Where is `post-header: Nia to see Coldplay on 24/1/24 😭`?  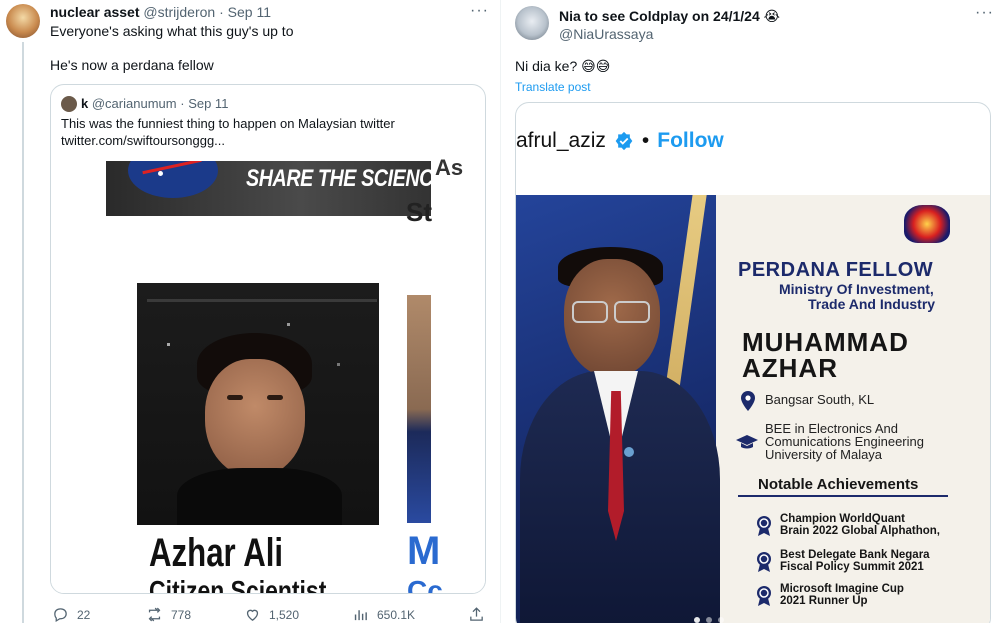
post-header: Nia to see Coldplay on 24/1/24 😭 is located at coordinates (669, 16).